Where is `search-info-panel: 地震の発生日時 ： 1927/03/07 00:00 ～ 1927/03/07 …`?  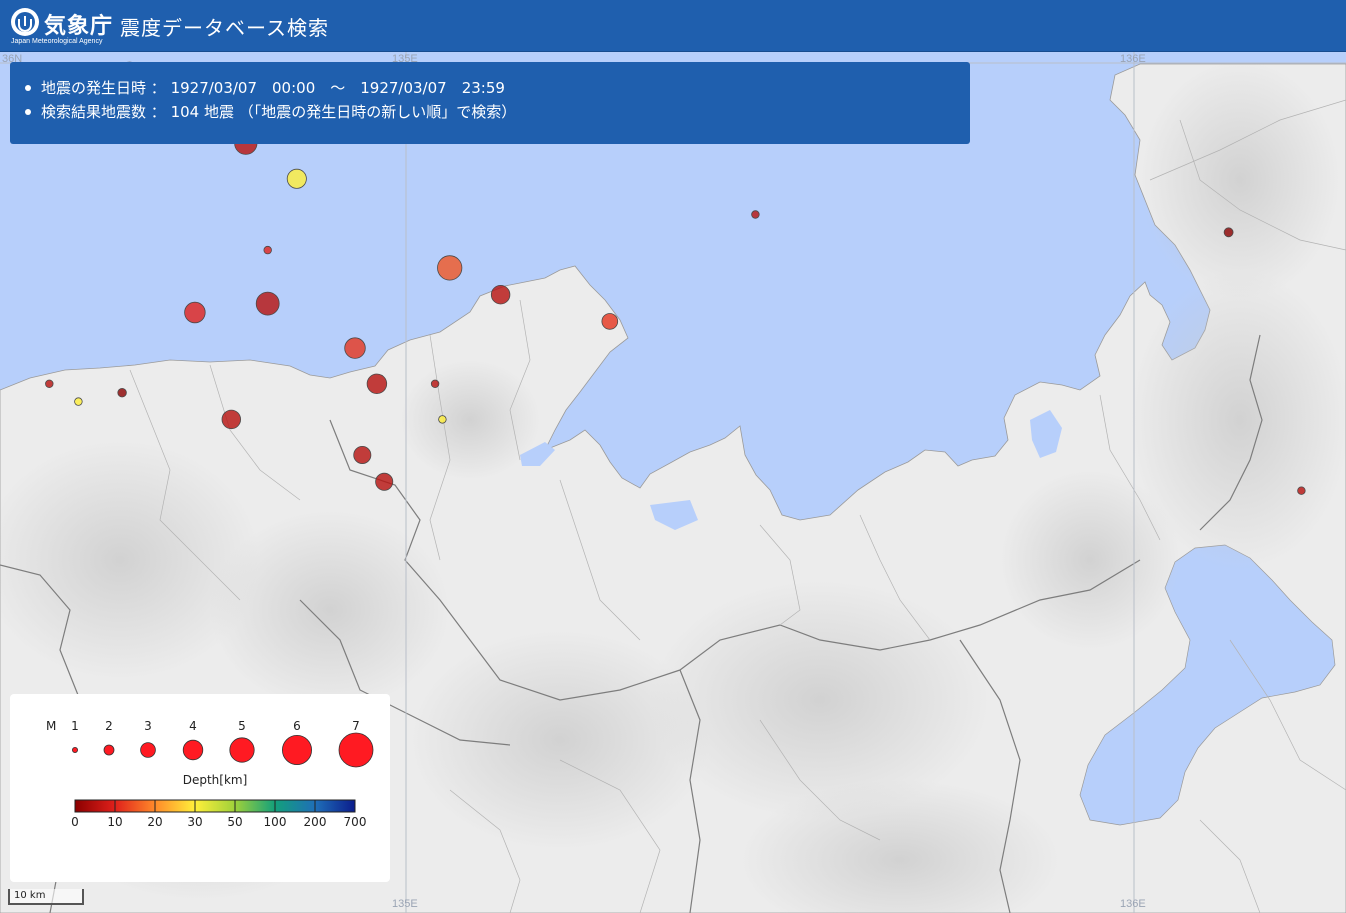
search-info-panel: 地震の発生日時 ： 1927/03/07 00:00 ～ 1927/03/07 … is located at coordinates (490, 103).